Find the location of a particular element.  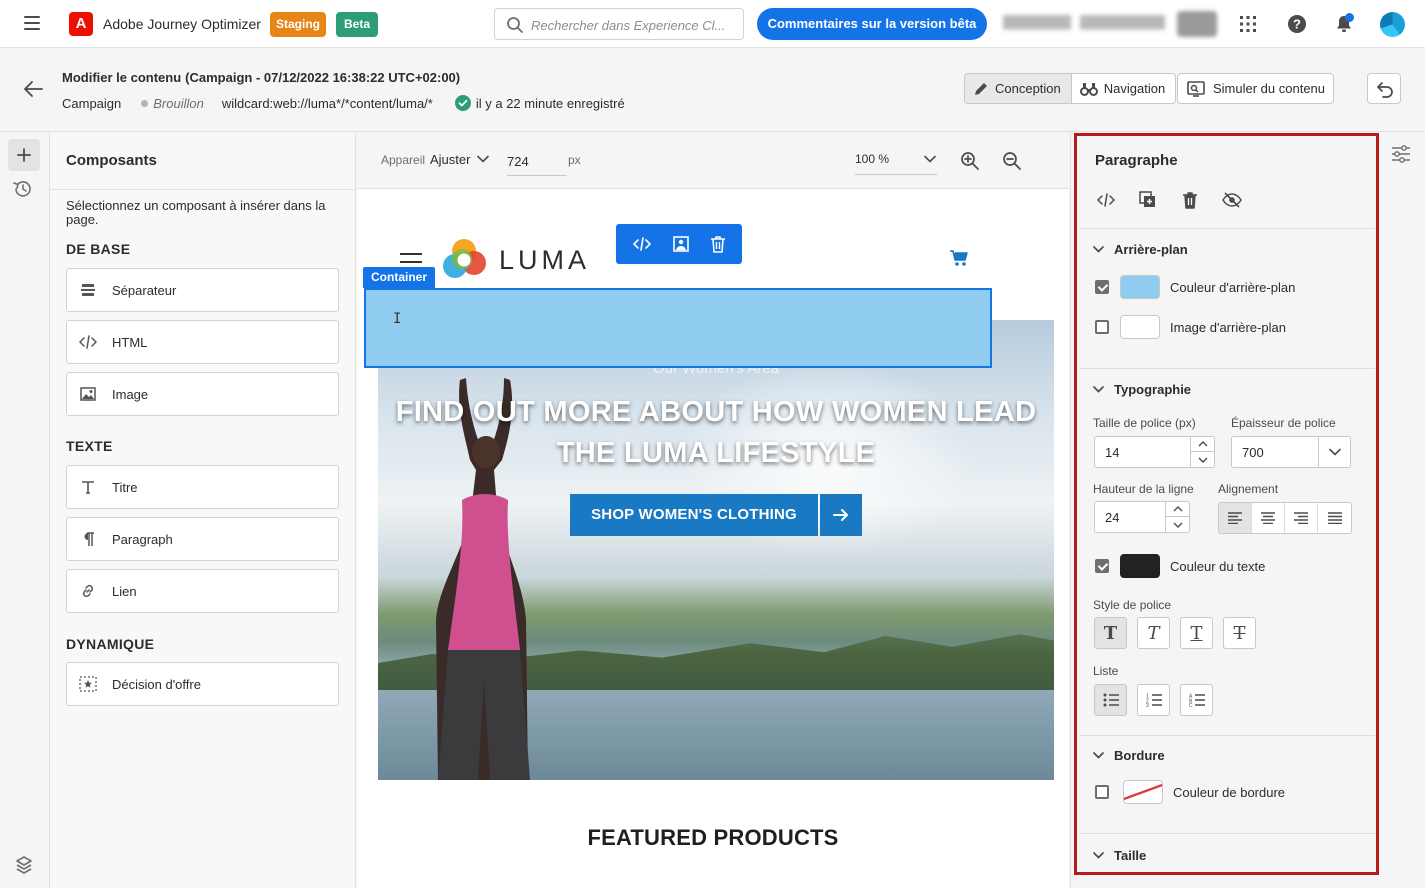

layers-icon is located at coordinates (24, 864).